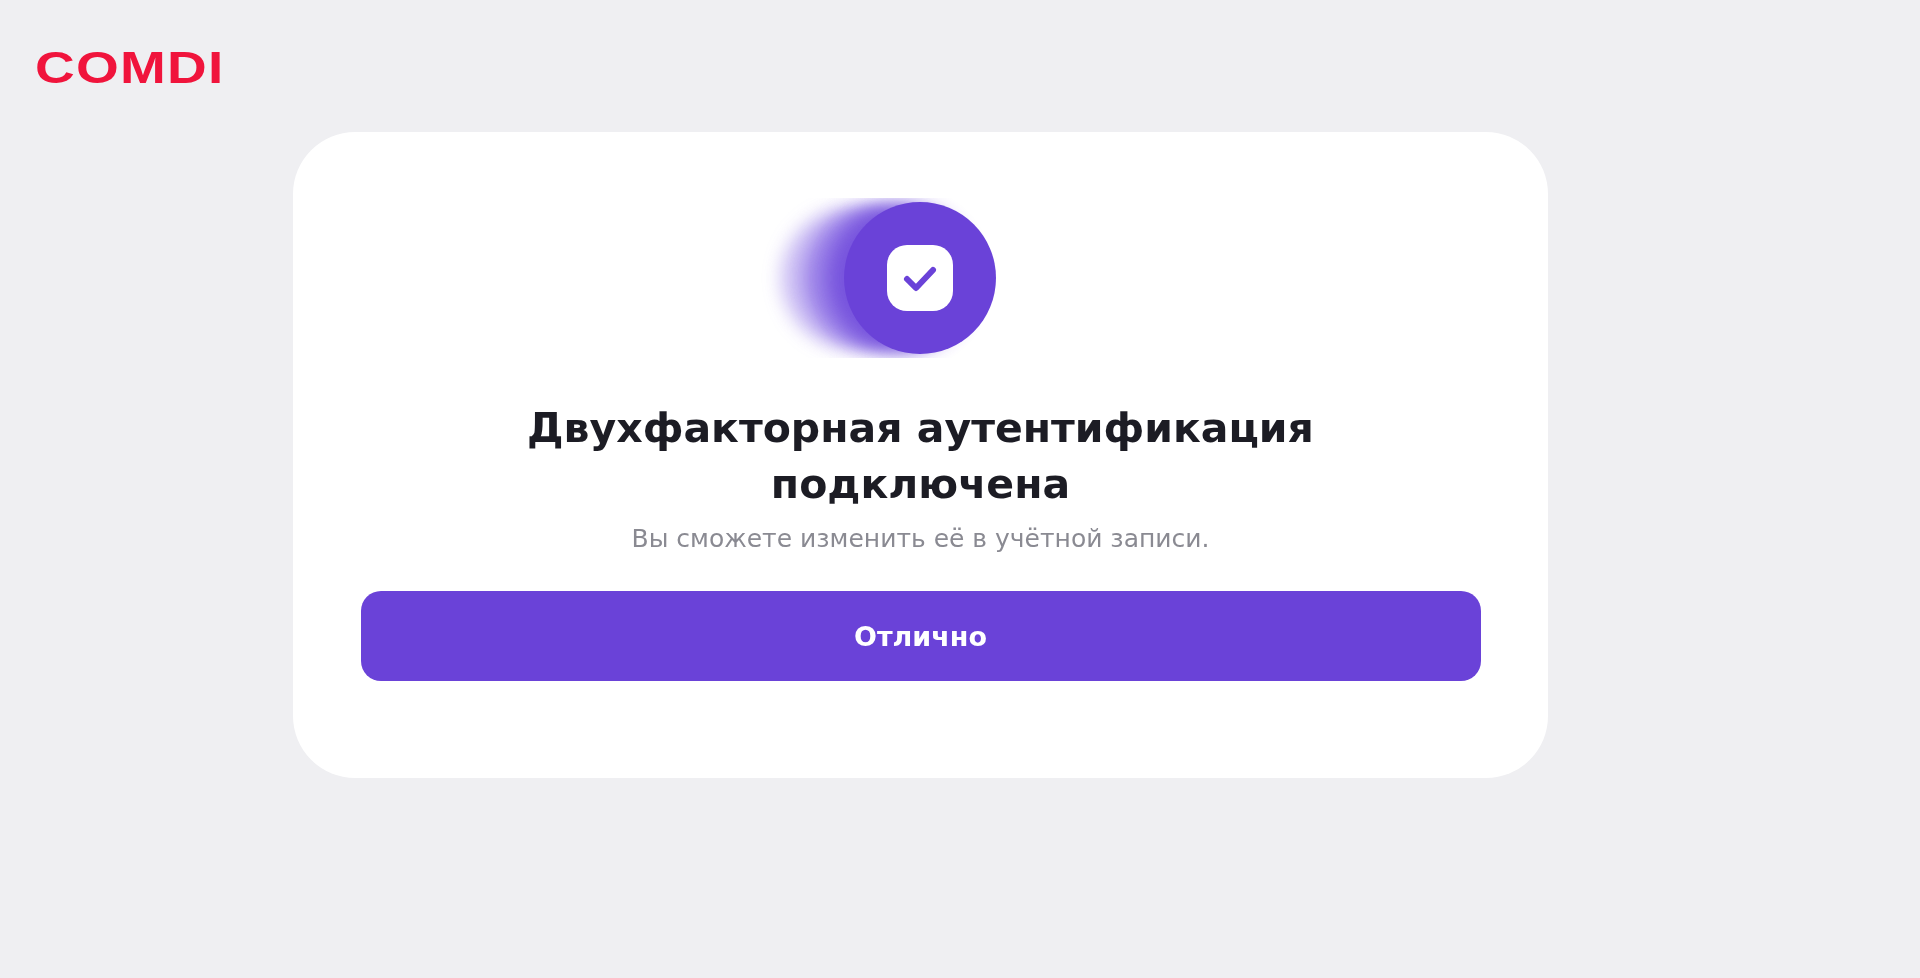  I want to click on dialog-message: Вы сможете изменить её в учётной записи., so click(920, 538).